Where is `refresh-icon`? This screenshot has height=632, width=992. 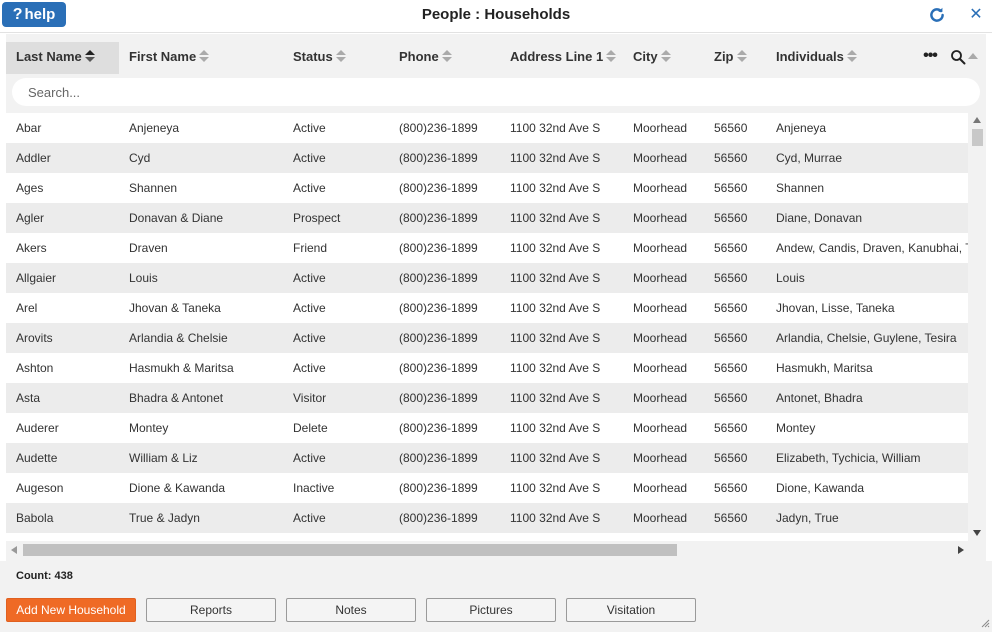
refresh-icon is located at coordinates (937, 15).